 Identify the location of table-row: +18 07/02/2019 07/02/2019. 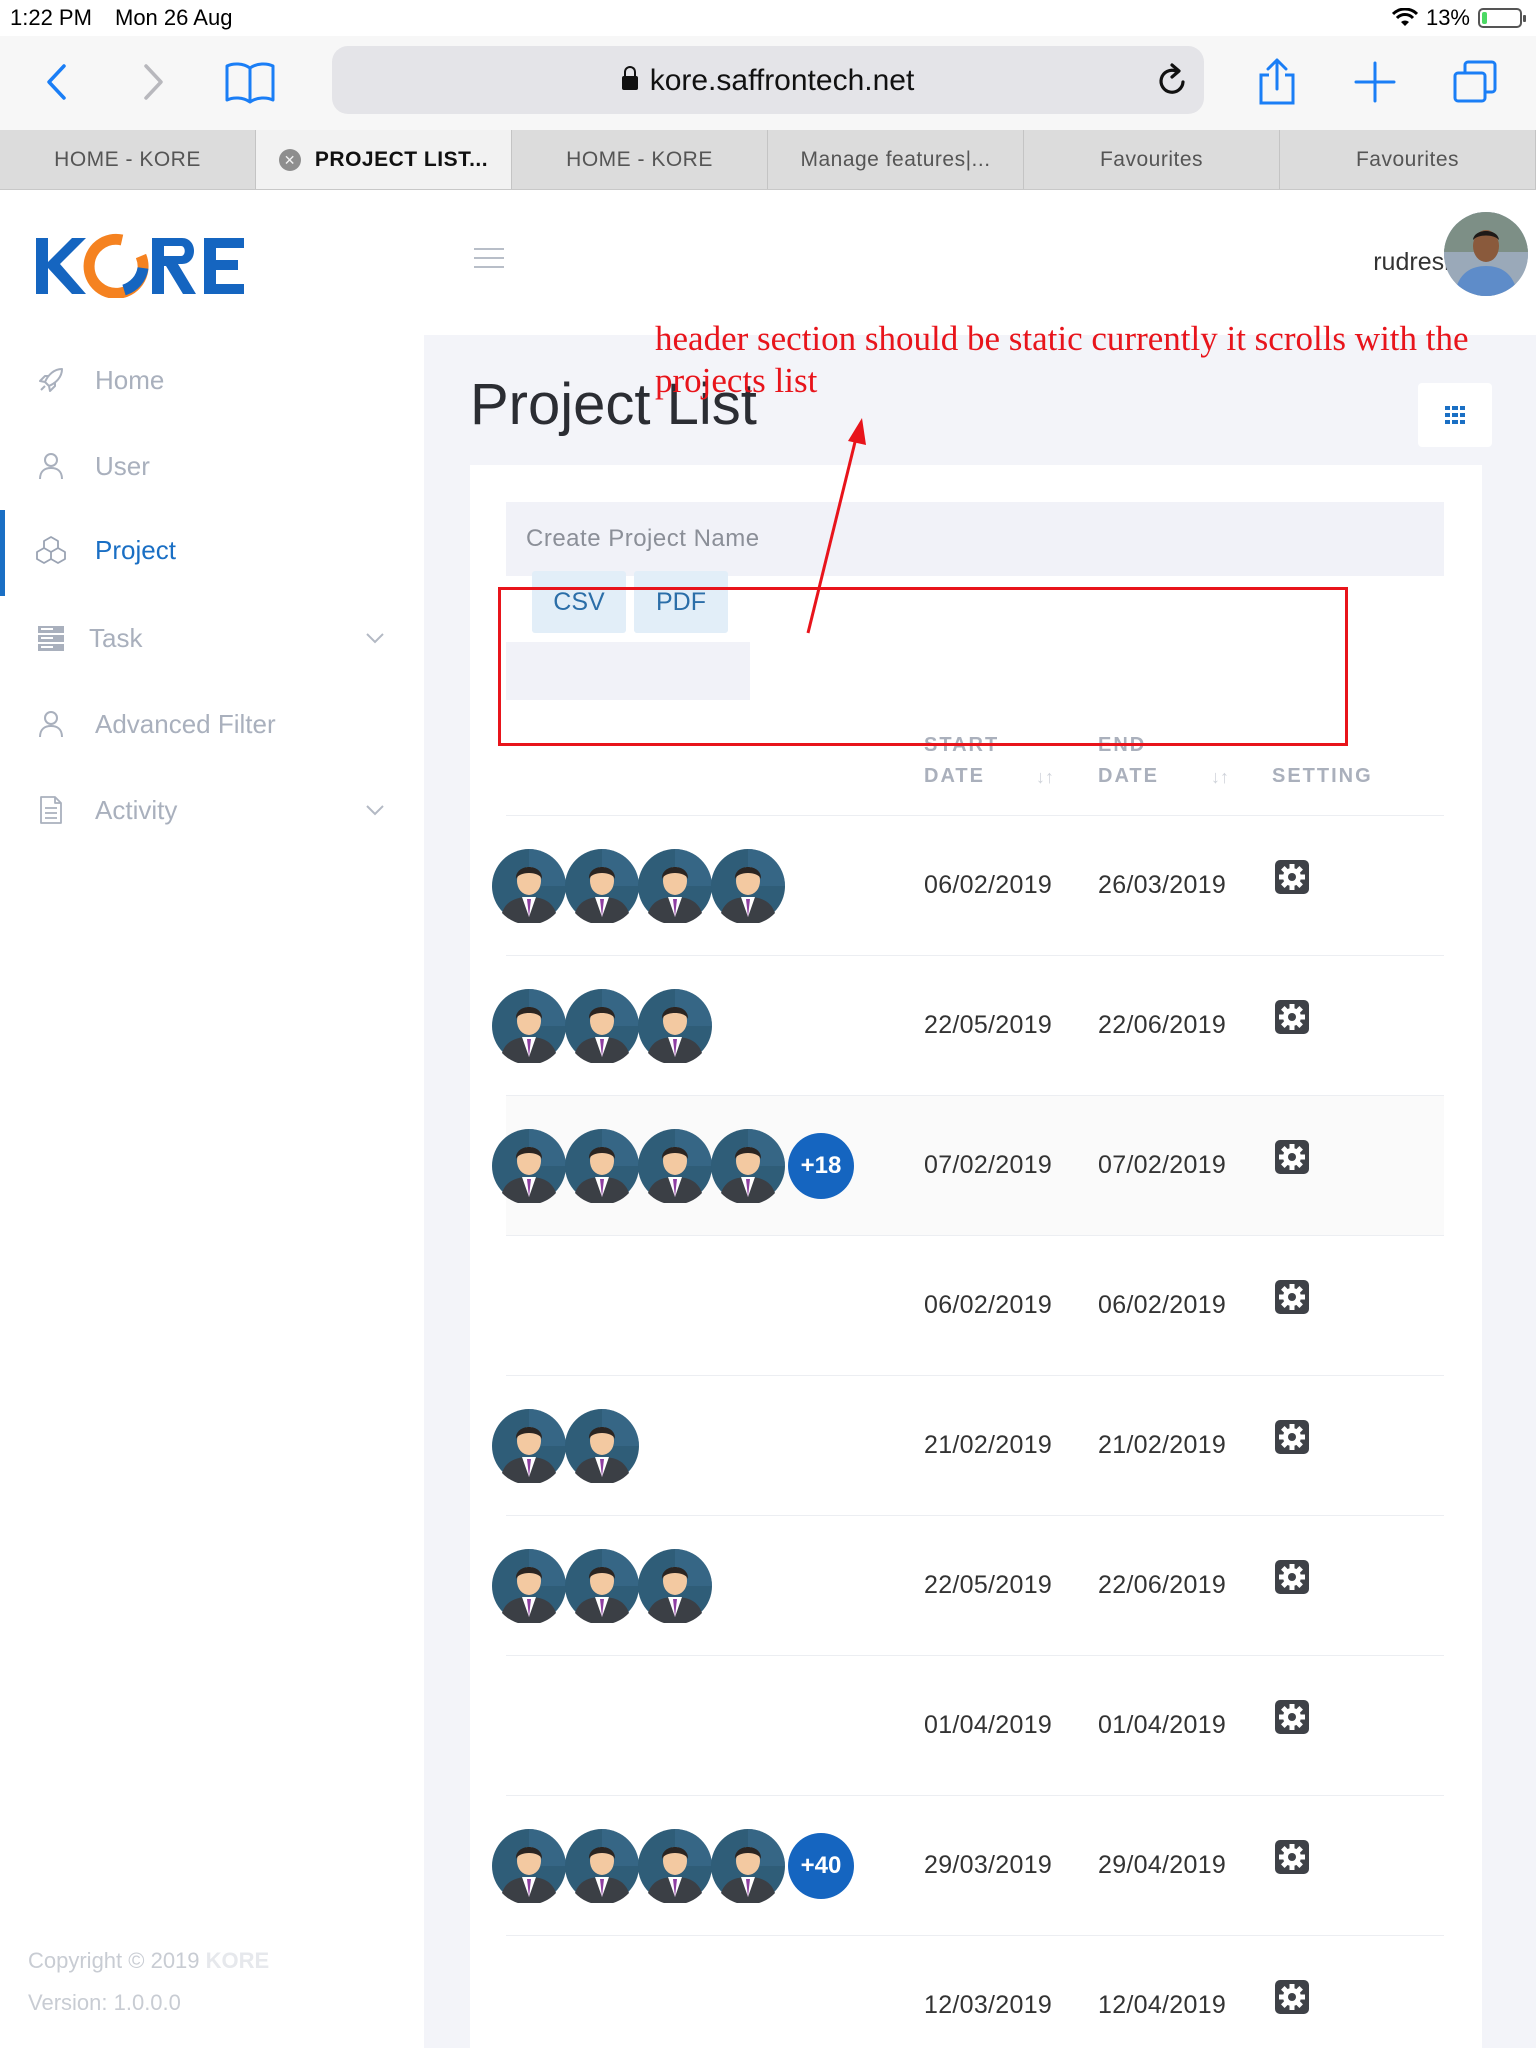
(968, 1165).